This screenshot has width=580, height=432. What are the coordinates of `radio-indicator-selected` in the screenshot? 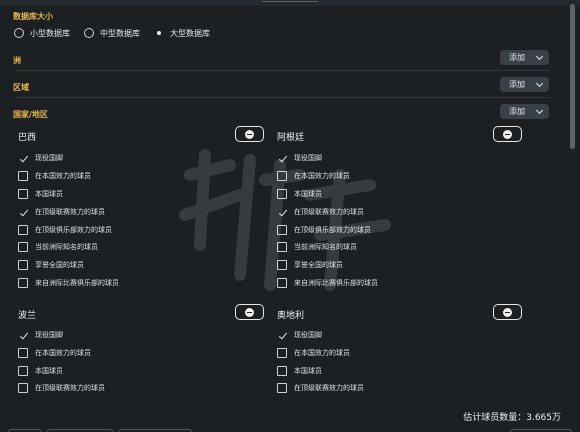 It's located at (159, 33).